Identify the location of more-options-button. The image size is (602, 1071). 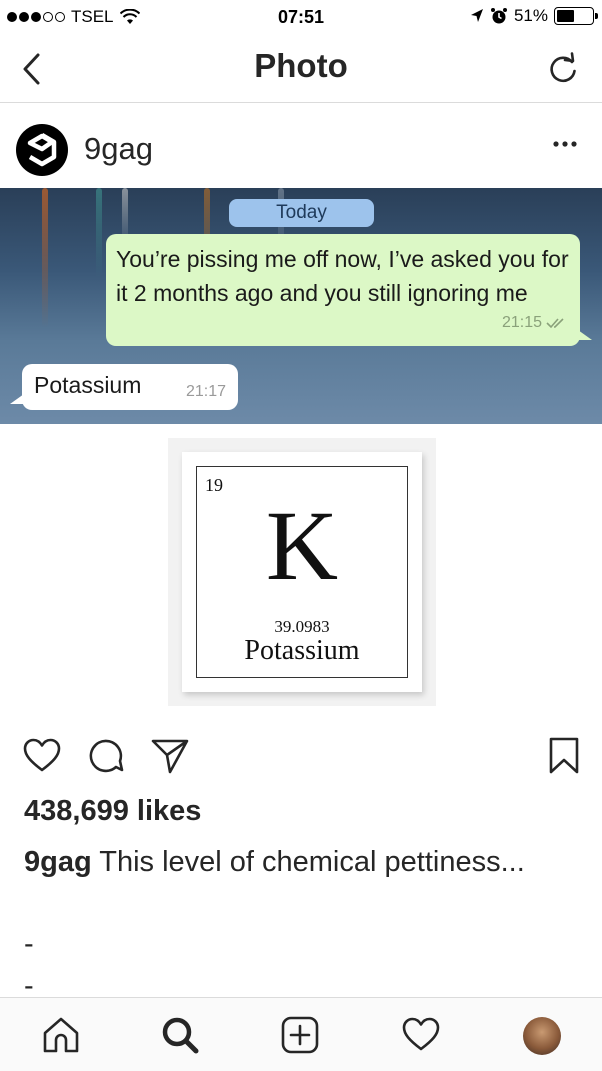
(565, 144).